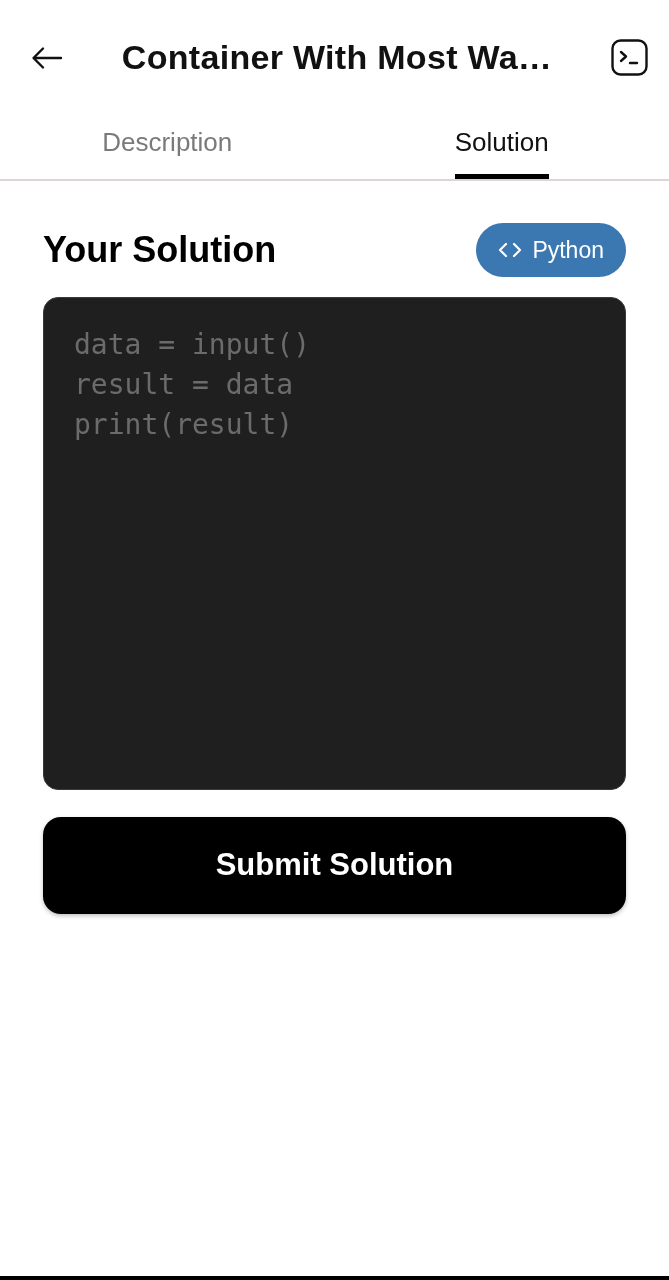 The height and width of the screenshot is (1280, 669). I want to click on tab: Solution, so click(501, 147).